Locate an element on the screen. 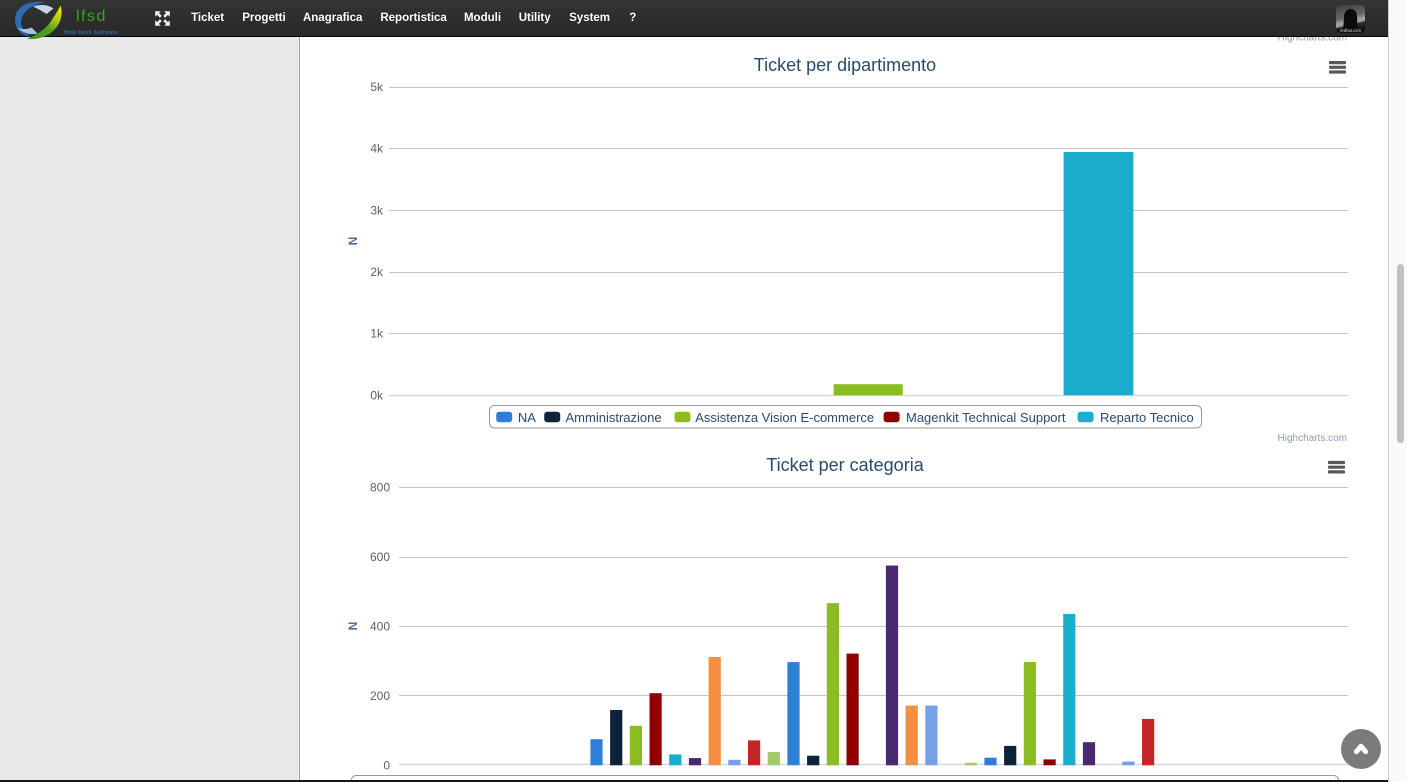  svg-text: 1k is located at coordinates (377, 334).